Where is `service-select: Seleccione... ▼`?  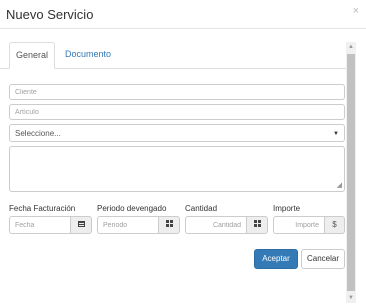 service-select: Seleccione... ▼ is located at coordinates (177, 133).